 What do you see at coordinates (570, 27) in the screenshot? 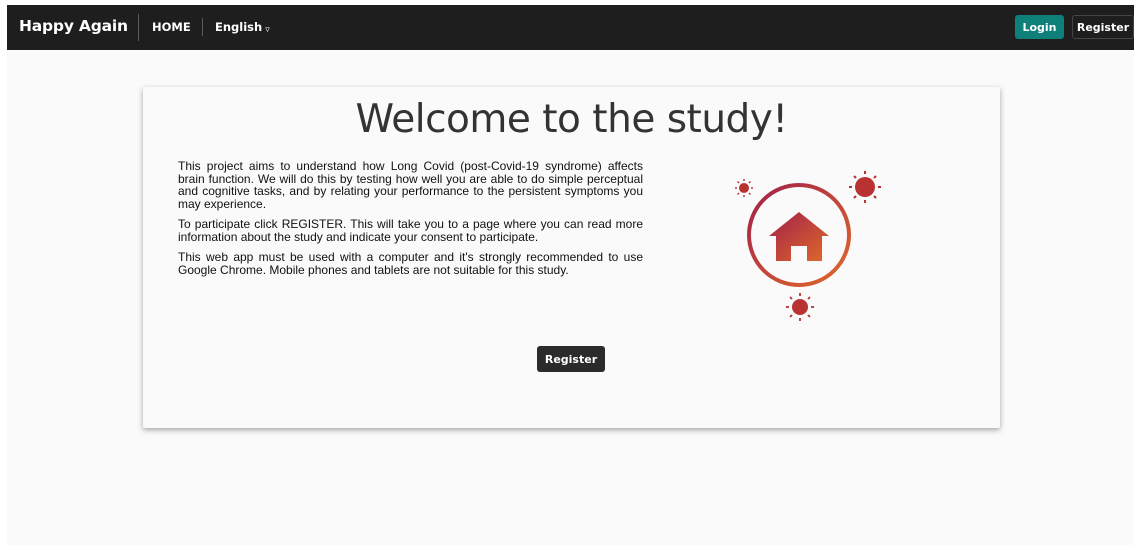
I see `navbar: Happy Again HOME English ▿ Login Register` at bounding box center [570, 27].